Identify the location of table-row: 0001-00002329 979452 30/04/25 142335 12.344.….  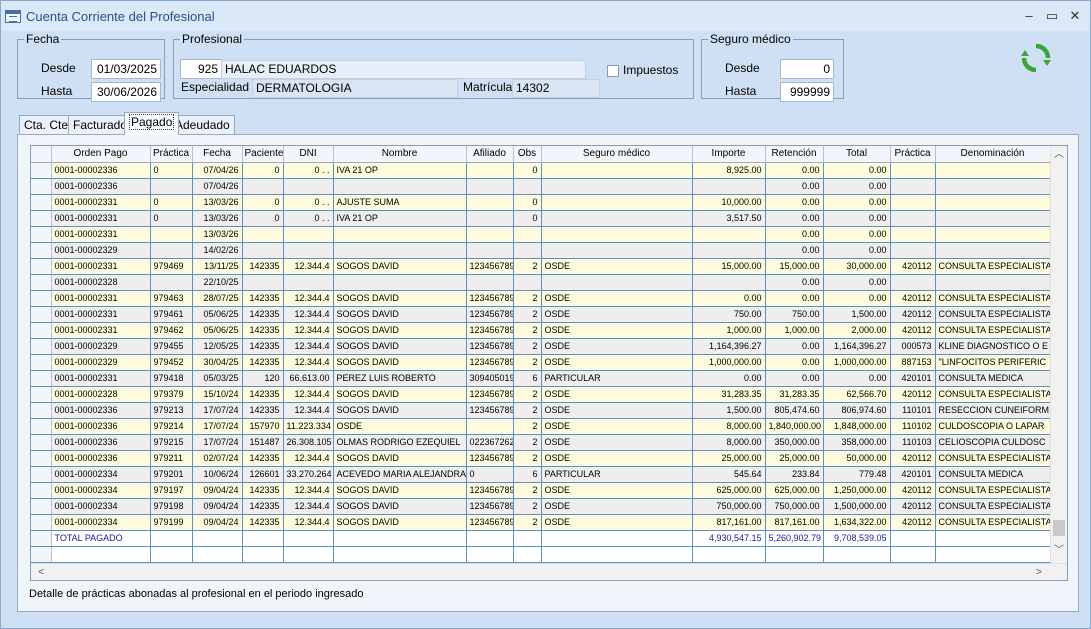
(541, 362).